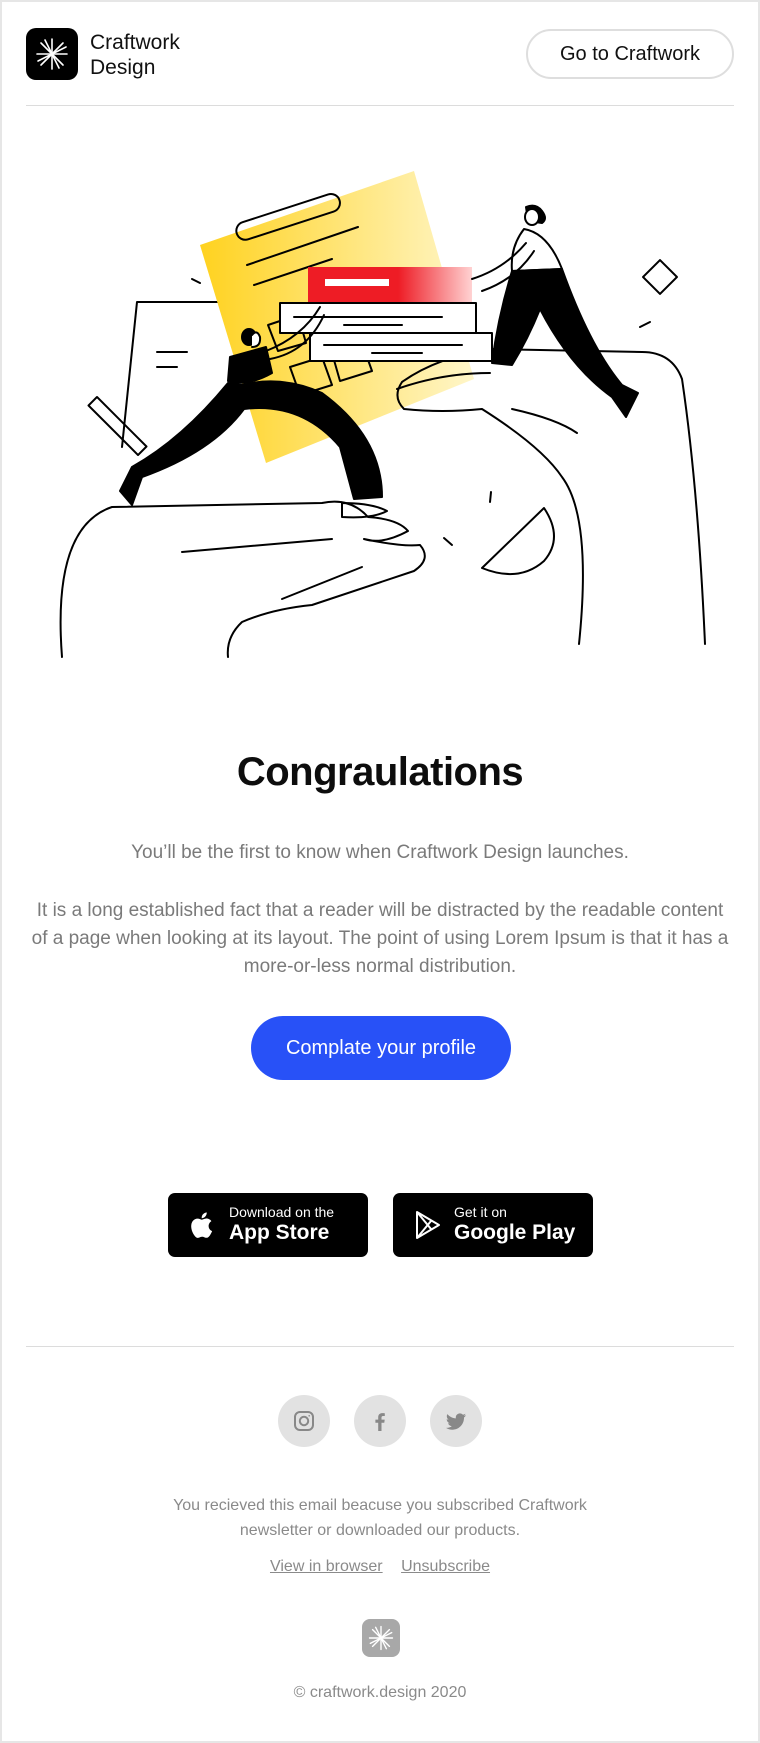 This screenshot has height=1743, width=760. I want to click on twitter-icon, so click(456, 1421).